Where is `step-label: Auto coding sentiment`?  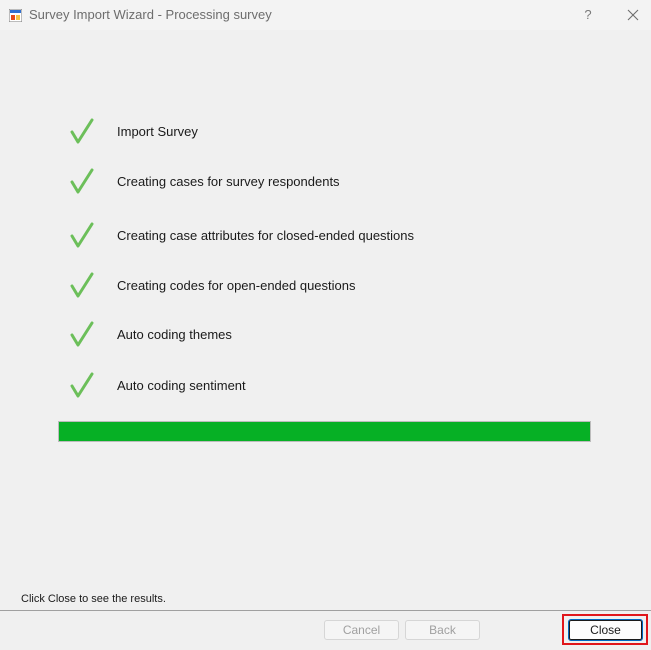
step-label: Auto coding sentiment is located at coordinates (181, 385).